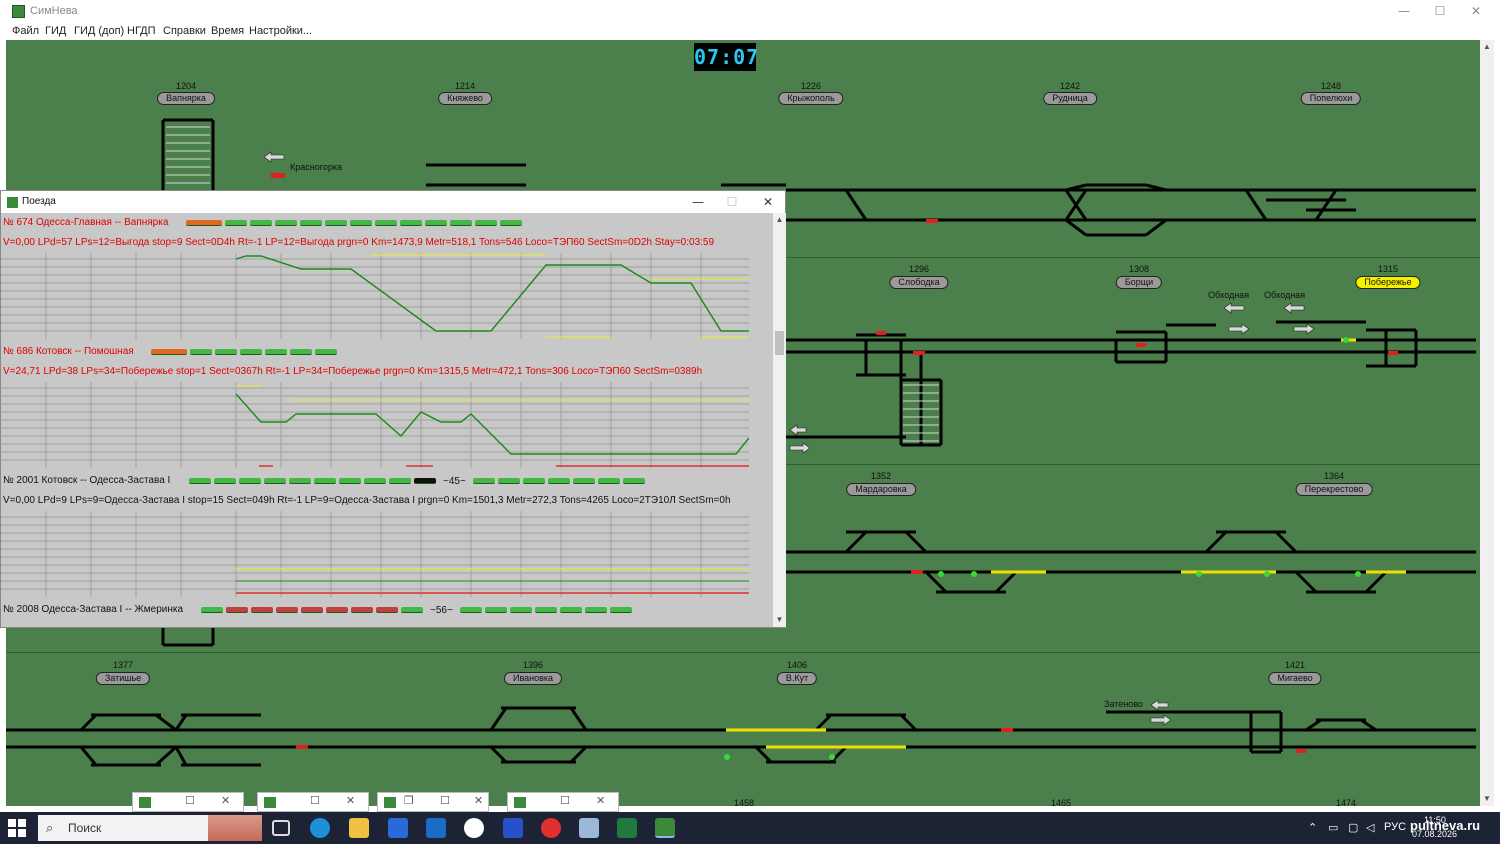 The height and width of the screenshot is (844, 1500). What do you see at coordinates (474, 828) in the screenshot?
I see `yandex-browser-icon` at bounding box center [474, 828].